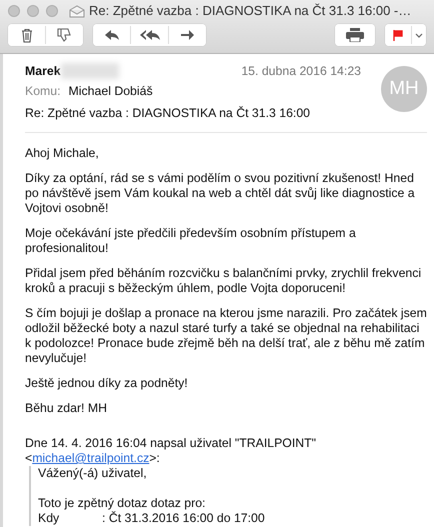 This screenshot has height=527, width=434. I want to click on avatar: MH, so click(404, 89).